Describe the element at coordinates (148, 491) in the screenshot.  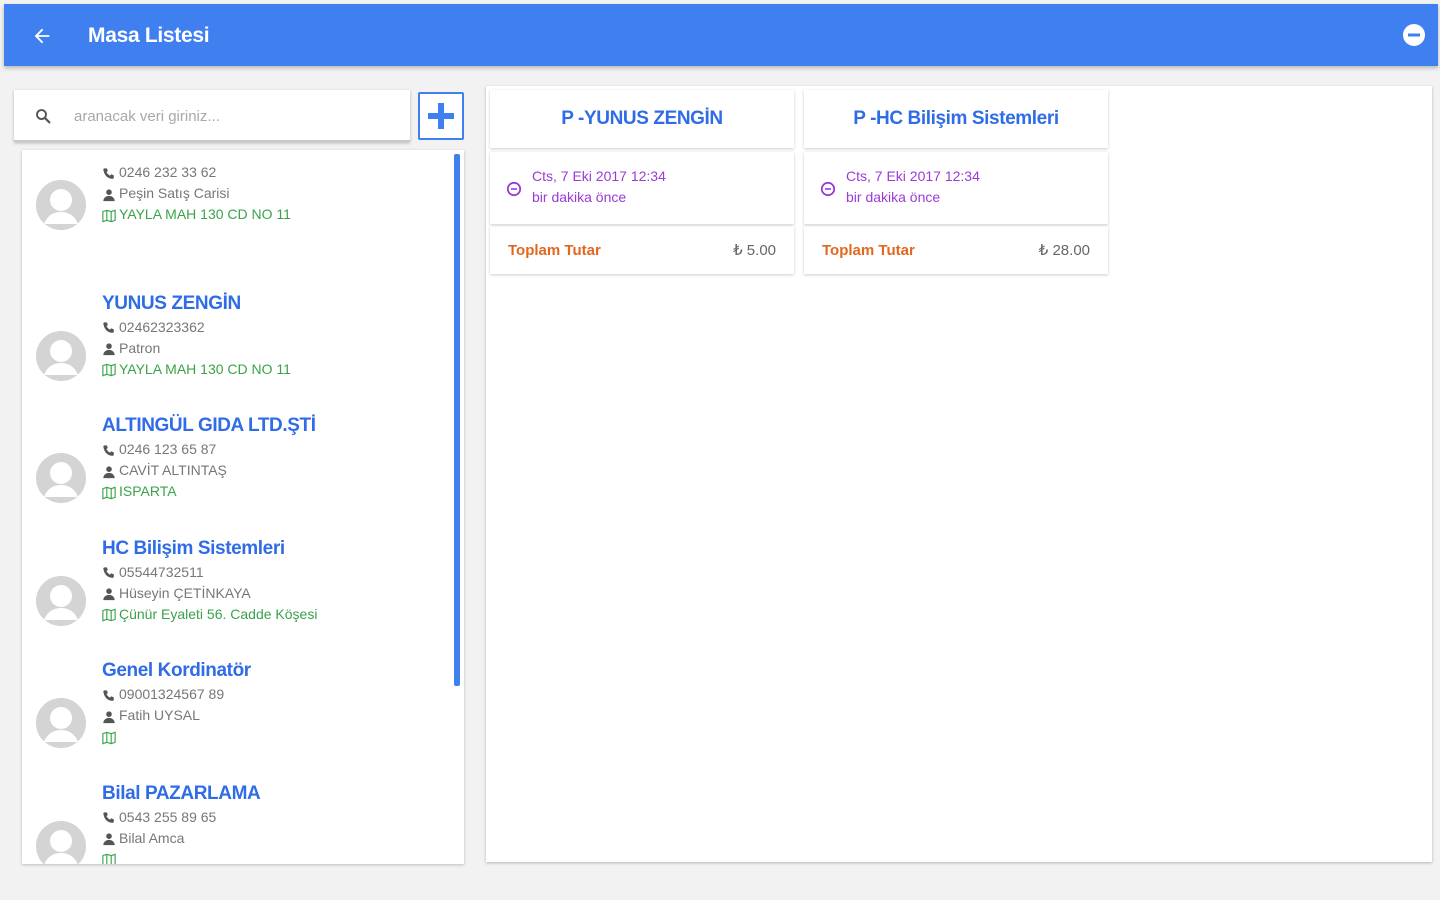
I see `customer-address: ISPARTA` at that location.